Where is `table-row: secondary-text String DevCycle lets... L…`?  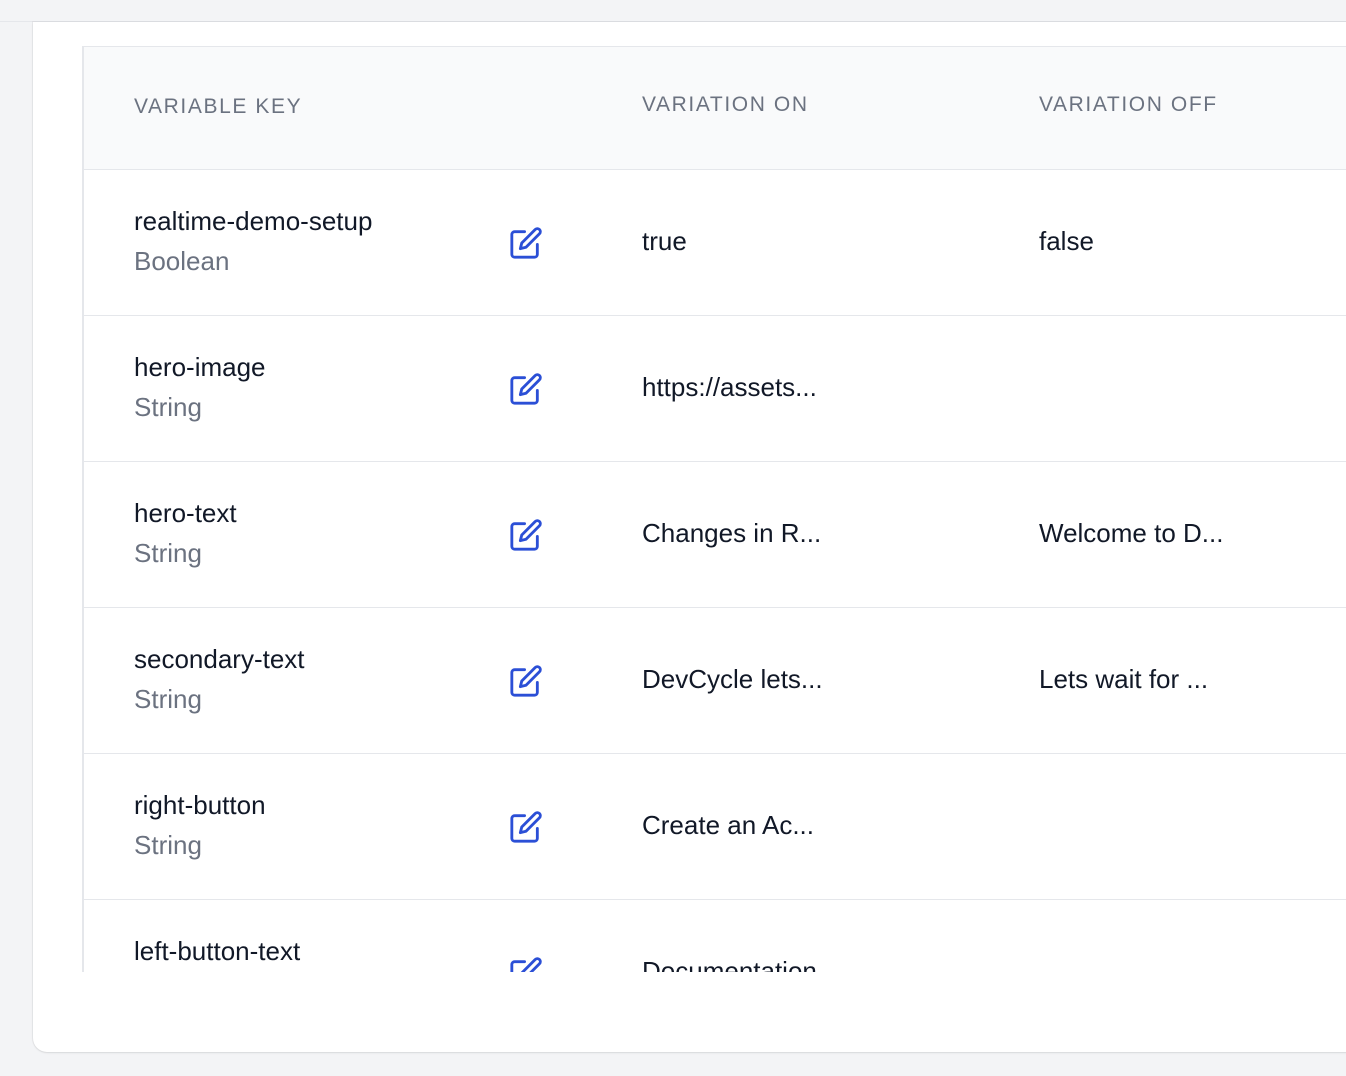
table-row: secondary-text String DevCycle lets... L… is located at coordinates (715, 681).